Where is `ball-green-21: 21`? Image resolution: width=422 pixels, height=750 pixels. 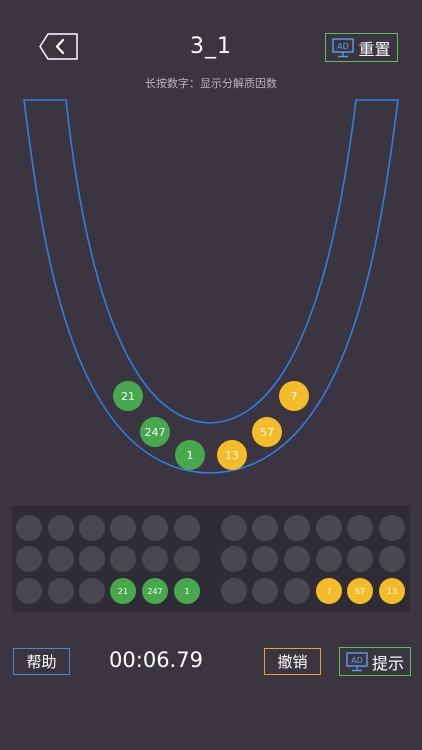 ball-green-21: 21 is located at coordinates (128, 396).